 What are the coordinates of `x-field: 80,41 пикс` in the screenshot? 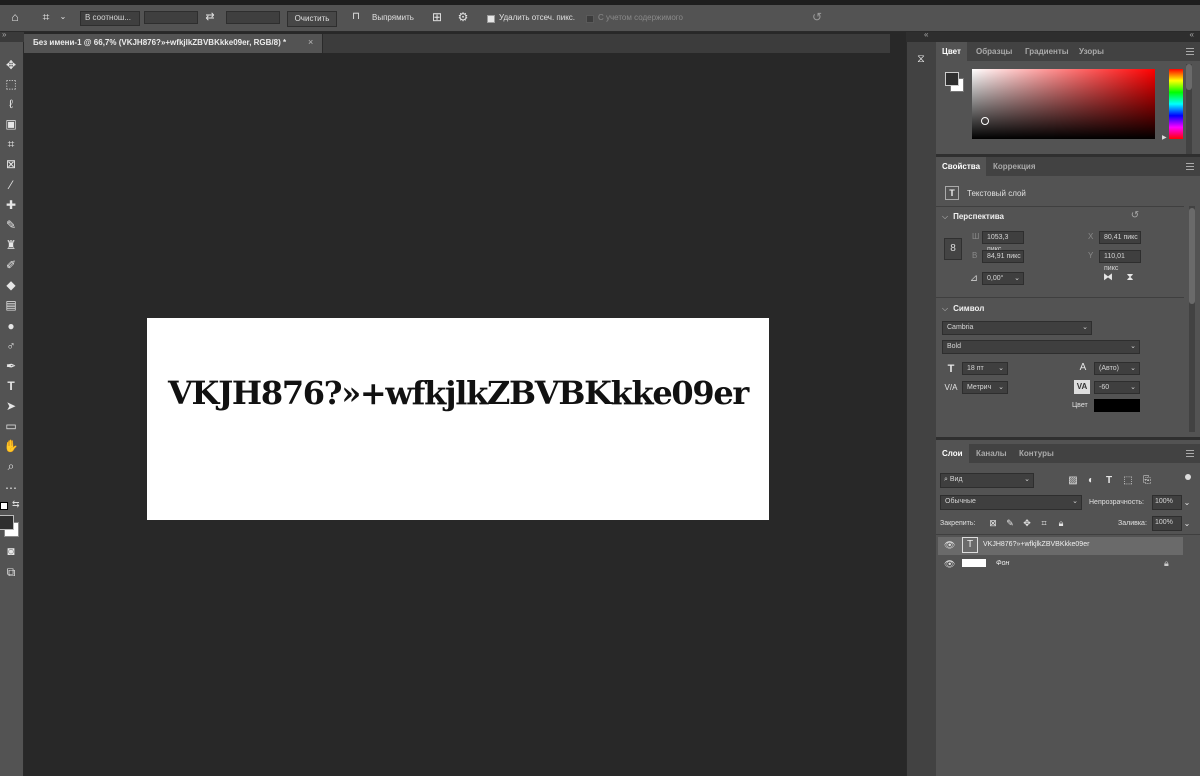 It's located at (1120, 237).